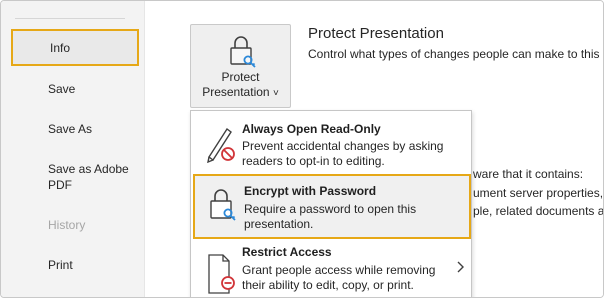 The image size is (604, 298). I want to click on inspect-text-line1: ware that it contains:, so click(528, 174).